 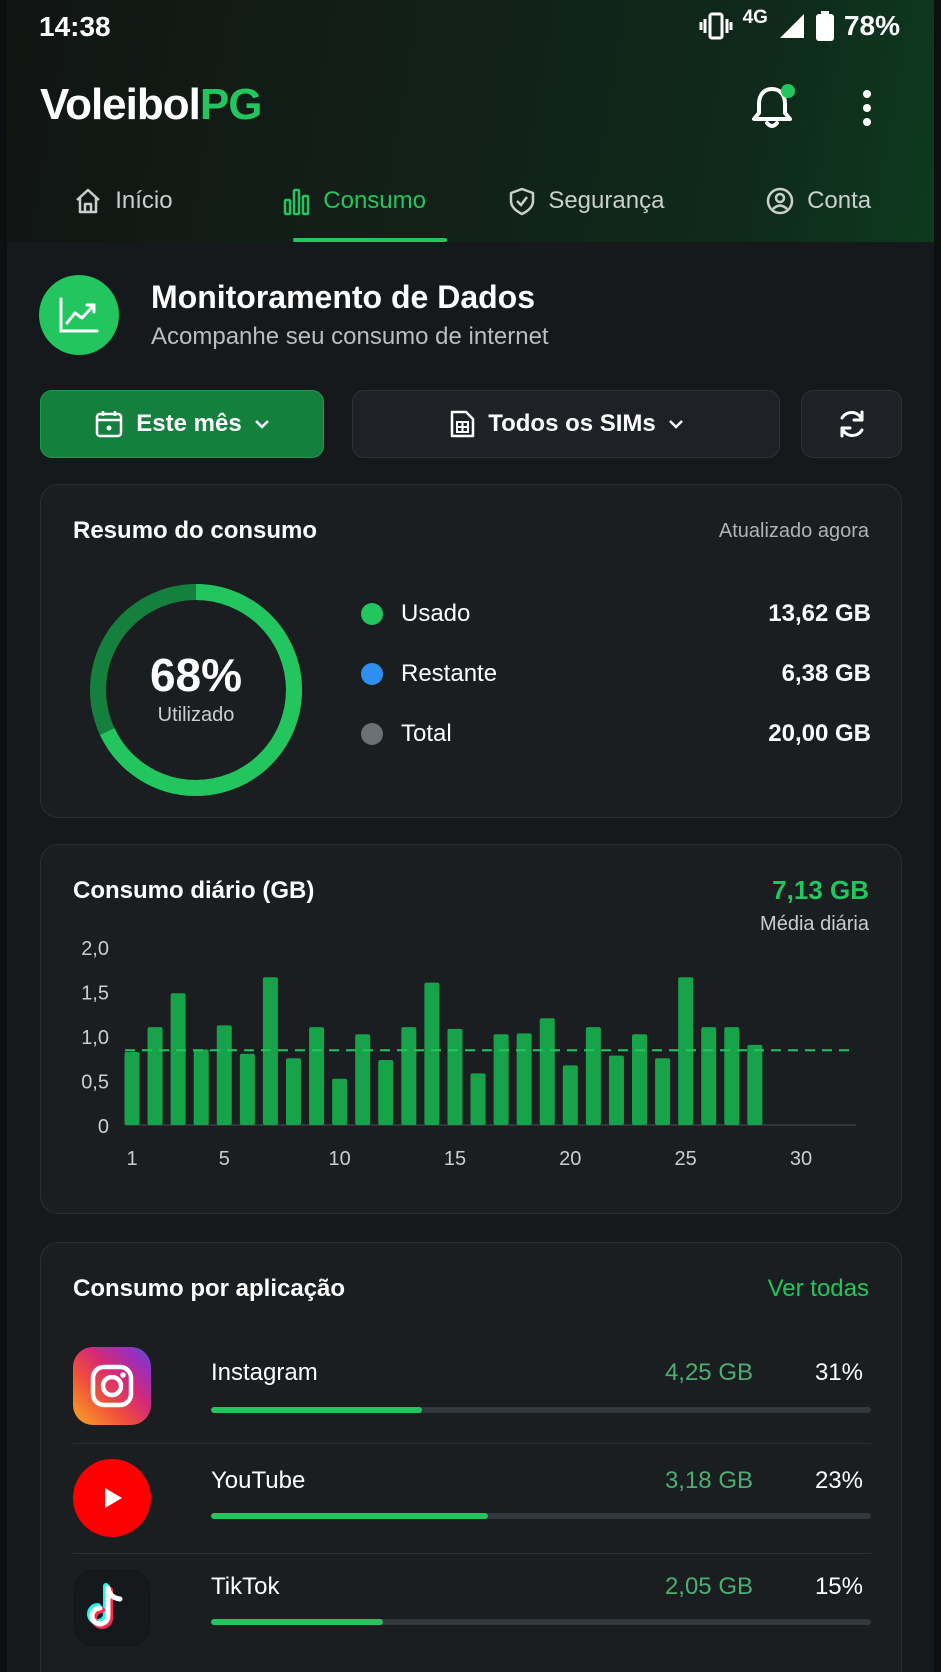 I want to click on tab-label: Segurança, so click(x=606, y=200).